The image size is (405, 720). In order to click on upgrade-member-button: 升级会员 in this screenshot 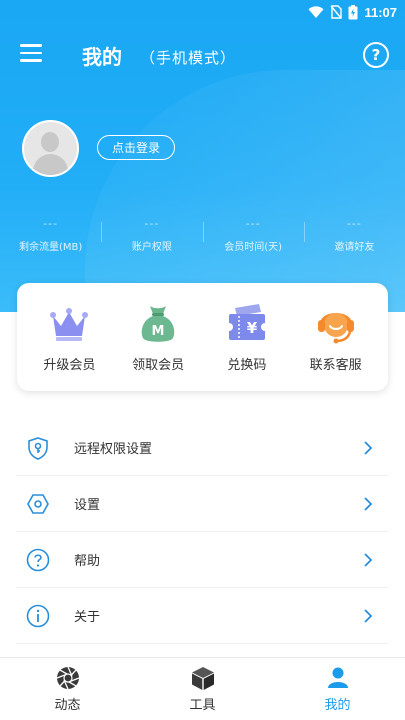, I will do `click(69, 337)`.